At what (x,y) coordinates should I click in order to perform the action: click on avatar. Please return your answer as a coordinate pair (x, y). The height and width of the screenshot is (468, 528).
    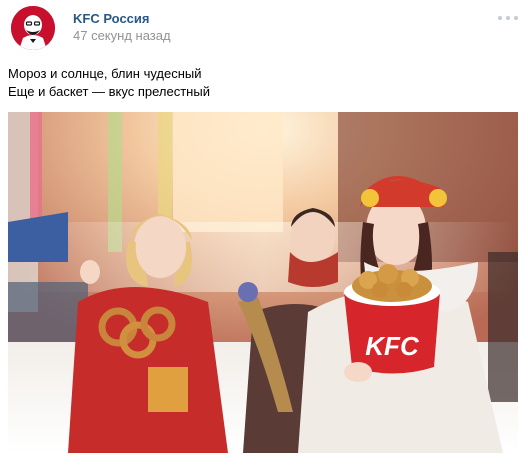
    Looking at the image, I should click on (33, 28).